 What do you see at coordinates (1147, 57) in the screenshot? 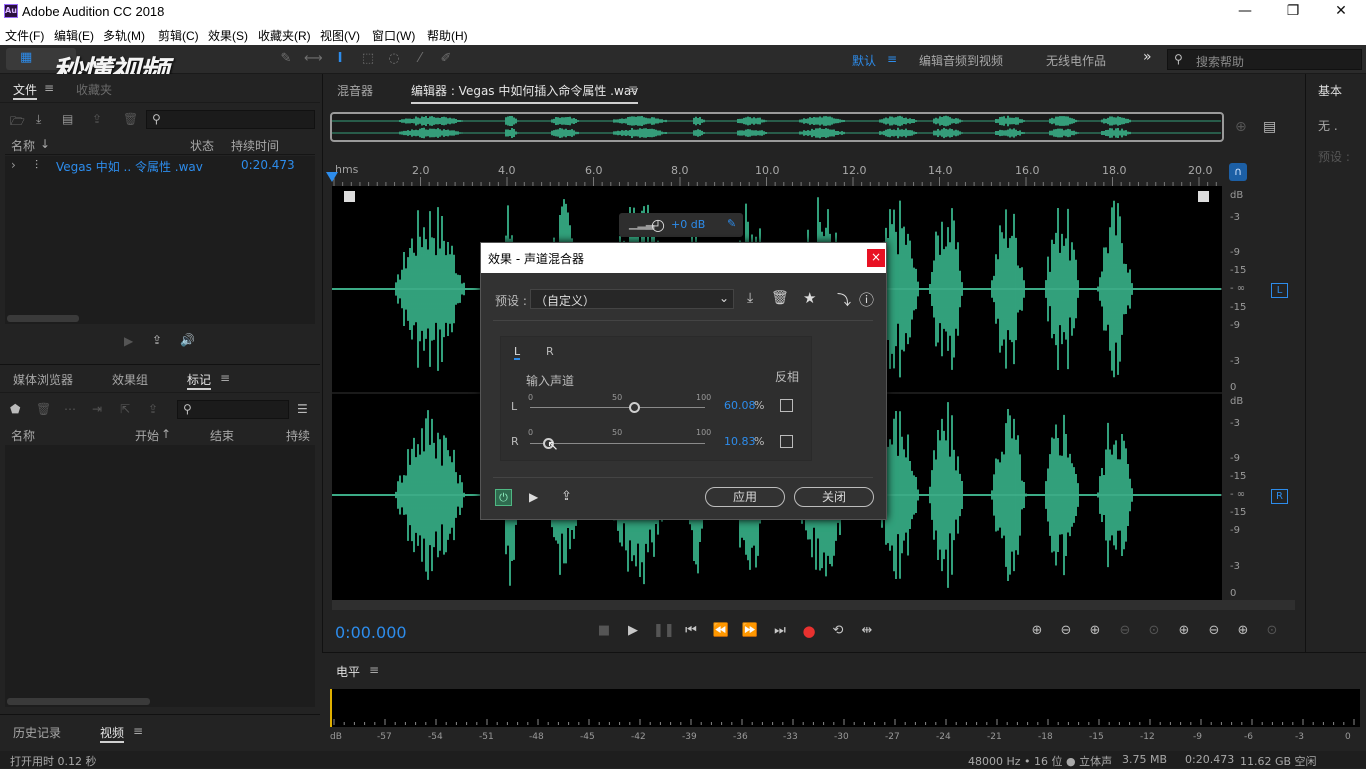
I see `more-workspaces-icon: »` at bounding box center [1147, 57].